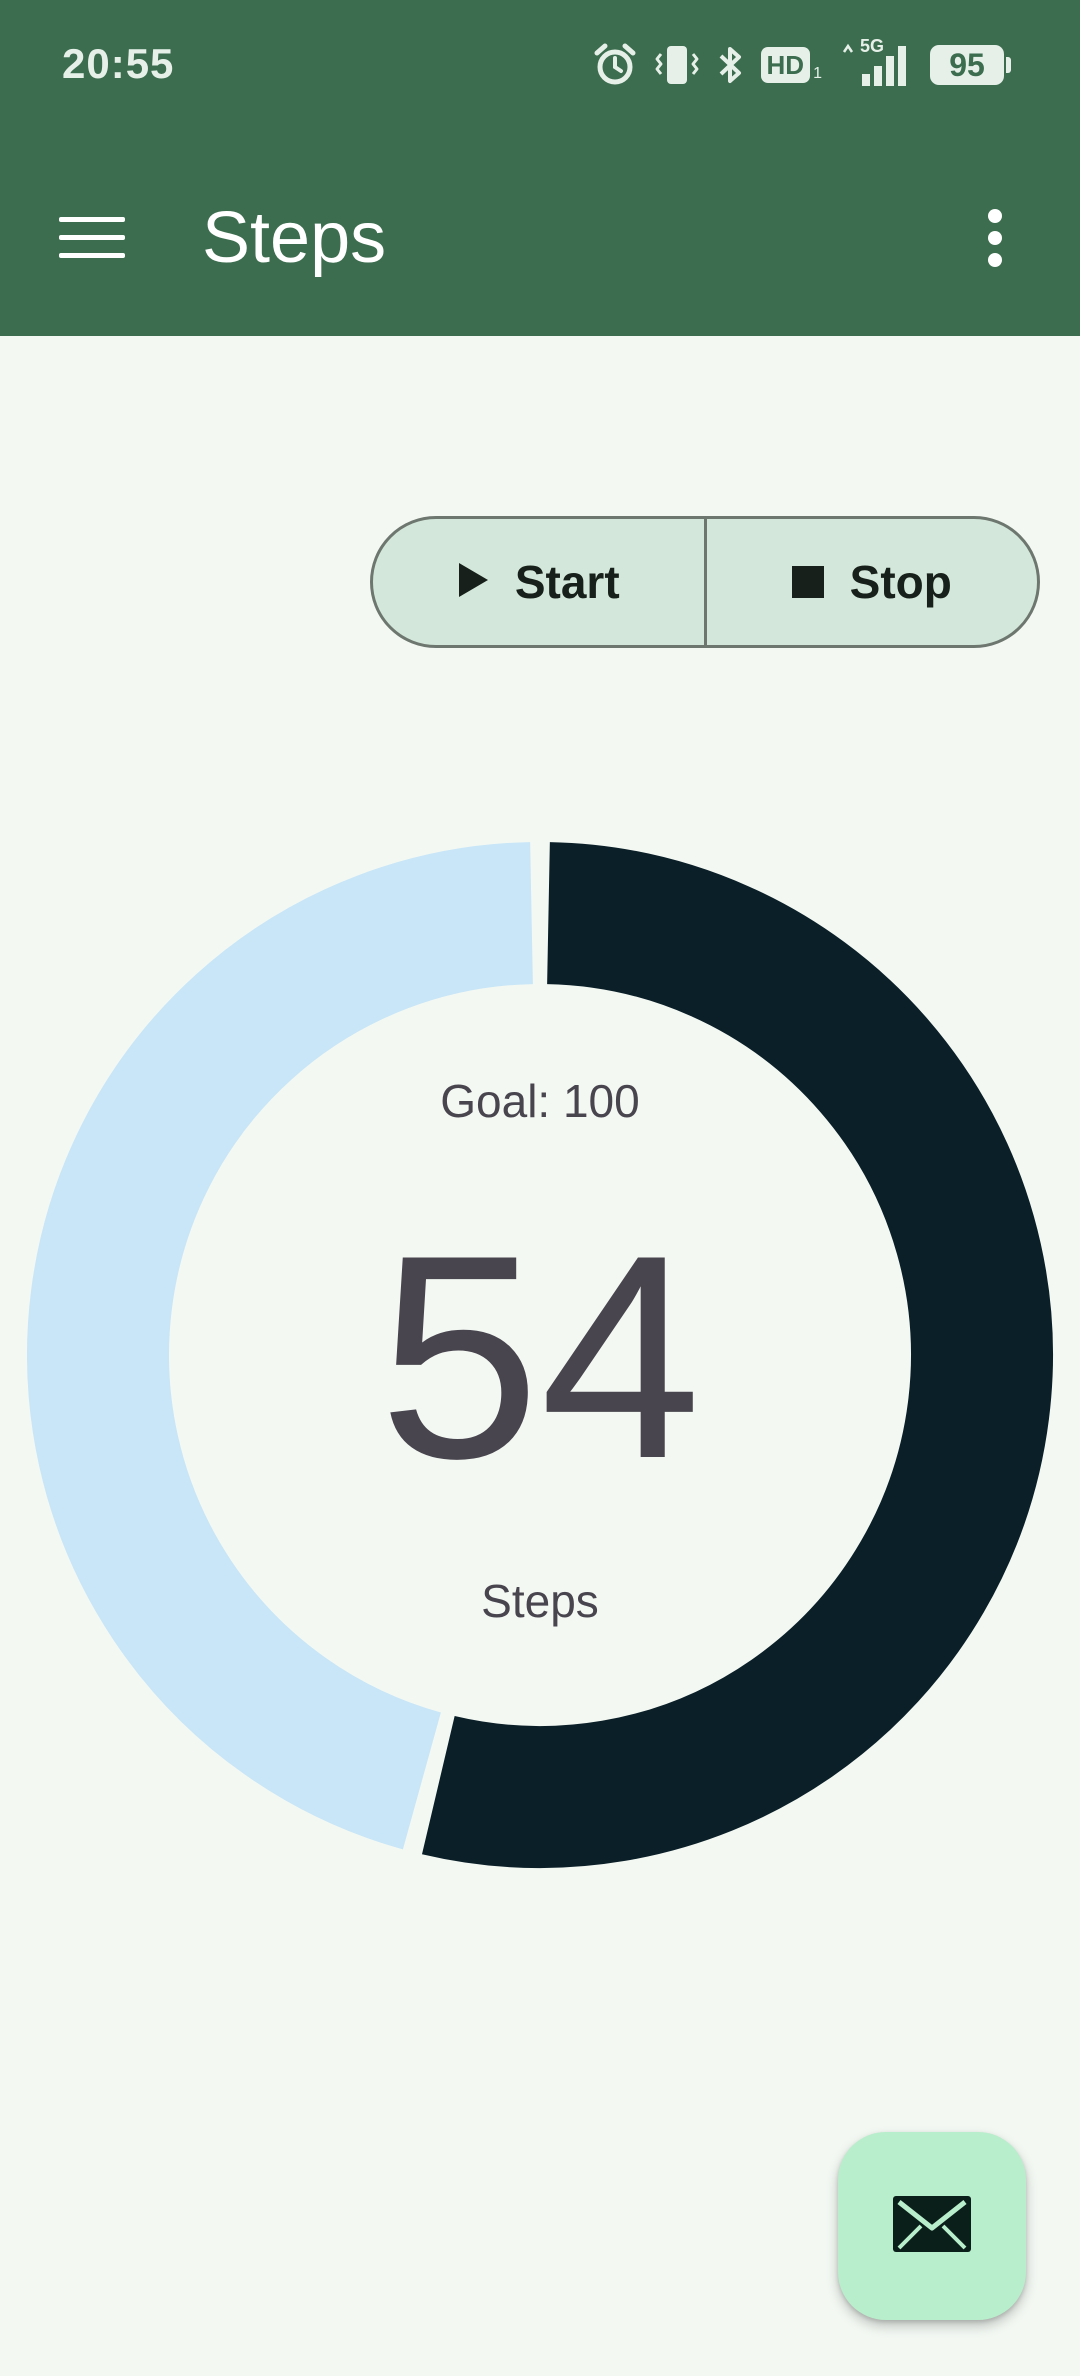  Describe the element at coordinates (567, 582) in the screenshot. I see `start-button-label: Start` at that location.